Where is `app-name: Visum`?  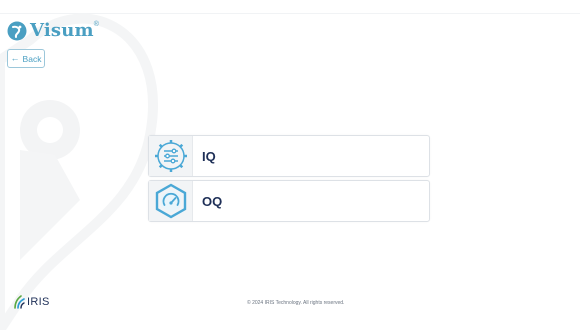
app-name: Visum is located at coordinates (62, 30).